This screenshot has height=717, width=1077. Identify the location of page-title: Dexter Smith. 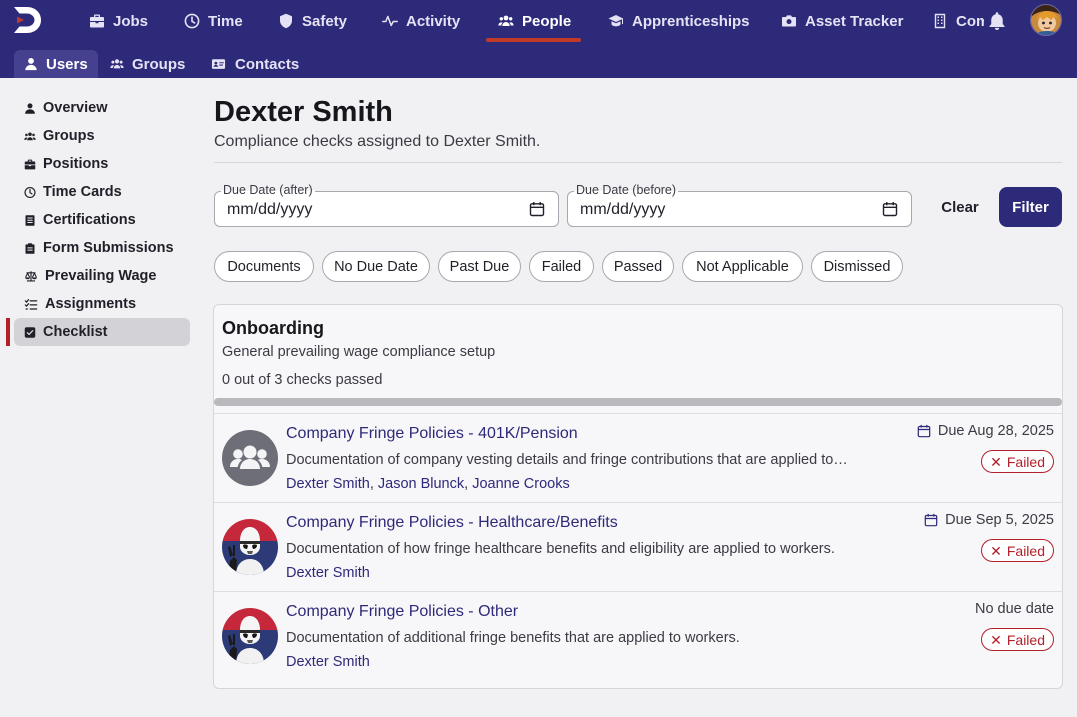
(303, 112).